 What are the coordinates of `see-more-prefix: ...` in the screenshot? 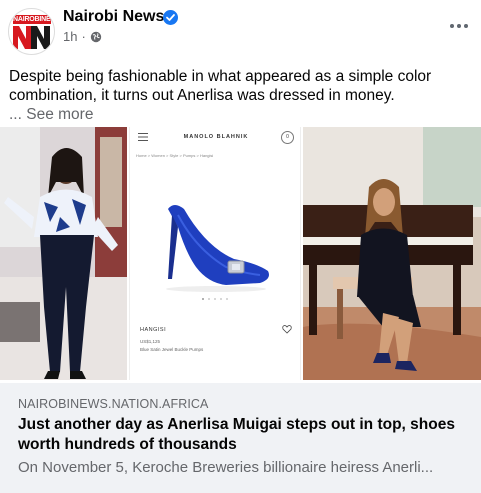 It's located at (15, 114).